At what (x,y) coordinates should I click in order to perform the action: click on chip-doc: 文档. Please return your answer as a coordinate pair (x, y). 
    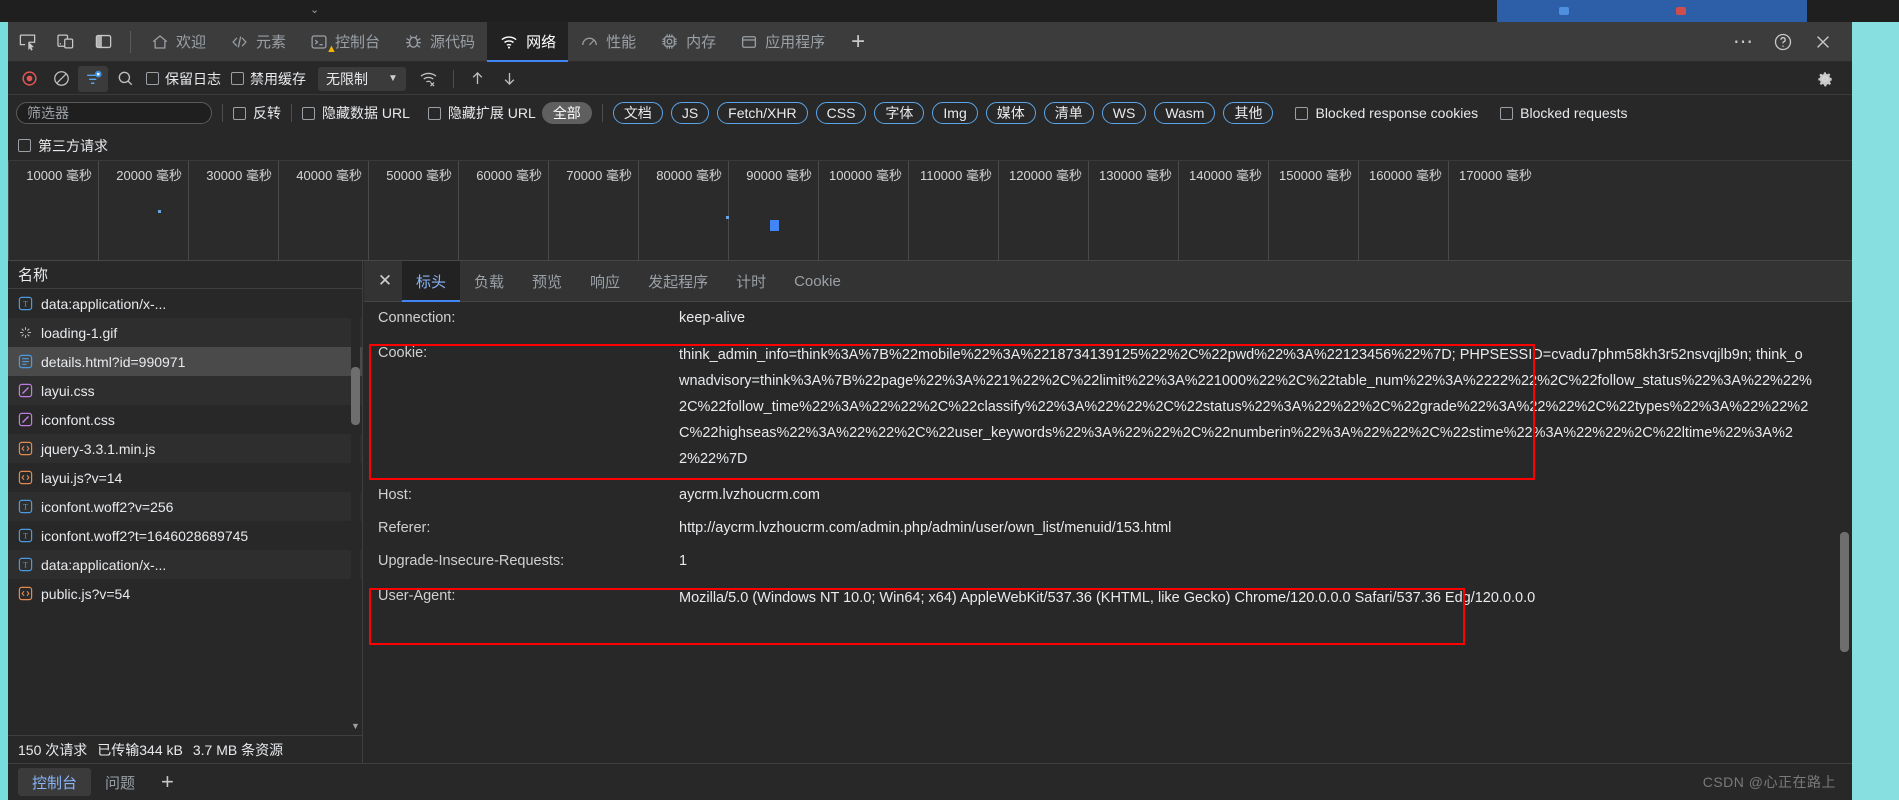
    Looking at the image, I should click on (637, 113).